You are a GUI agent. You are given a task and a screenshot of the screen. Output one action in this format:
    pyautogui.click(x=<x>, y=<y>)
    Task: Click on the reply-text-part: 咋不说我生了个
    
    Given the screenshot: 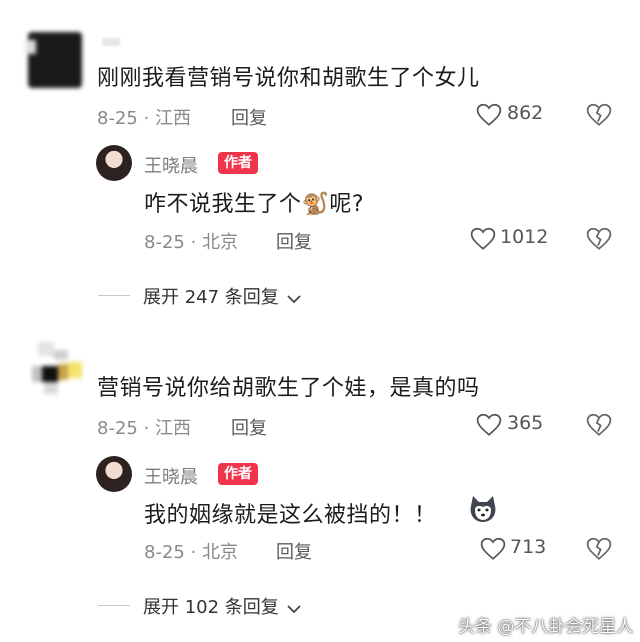 What is the action you would take?
    pyautogui.click(x=223, y=204)
    